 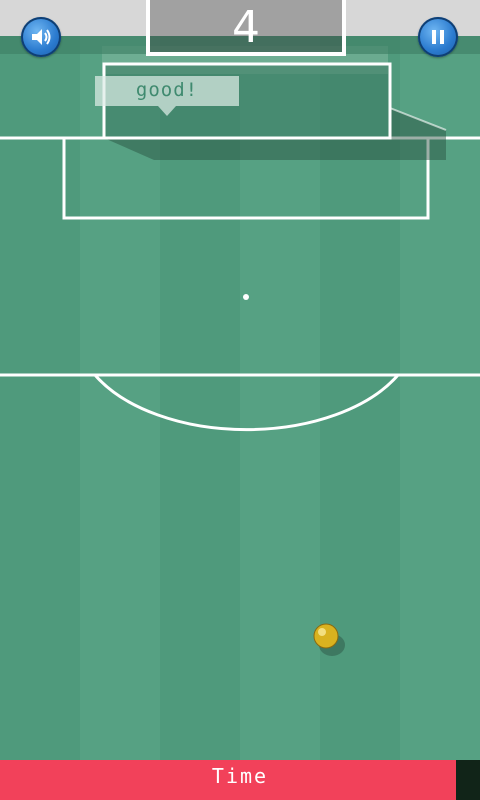 I want to click on penalty-spot, so click(x=246, y=297).